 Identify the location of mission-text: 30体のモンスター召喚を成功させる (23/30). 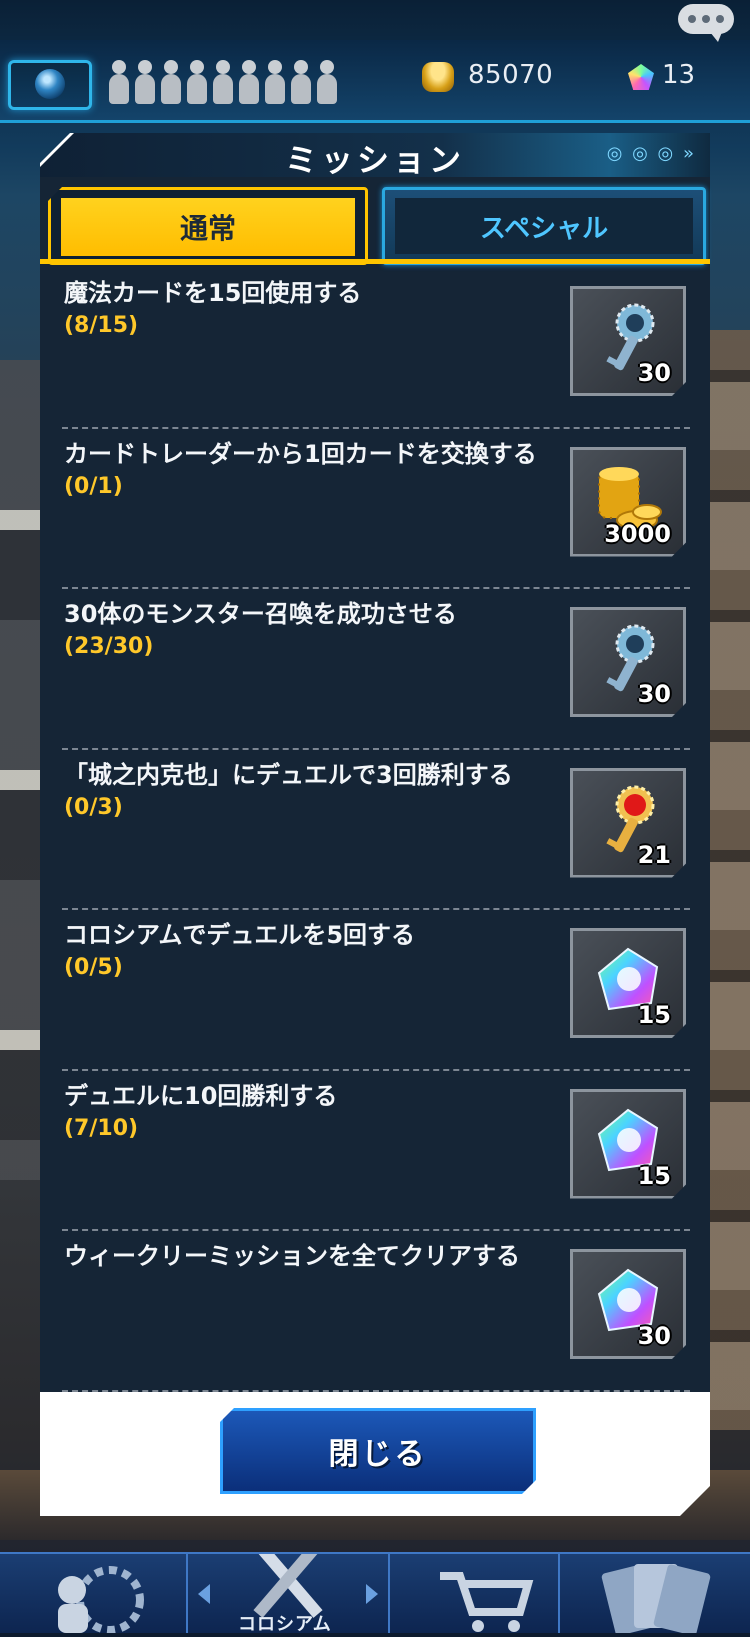
(304, 630).